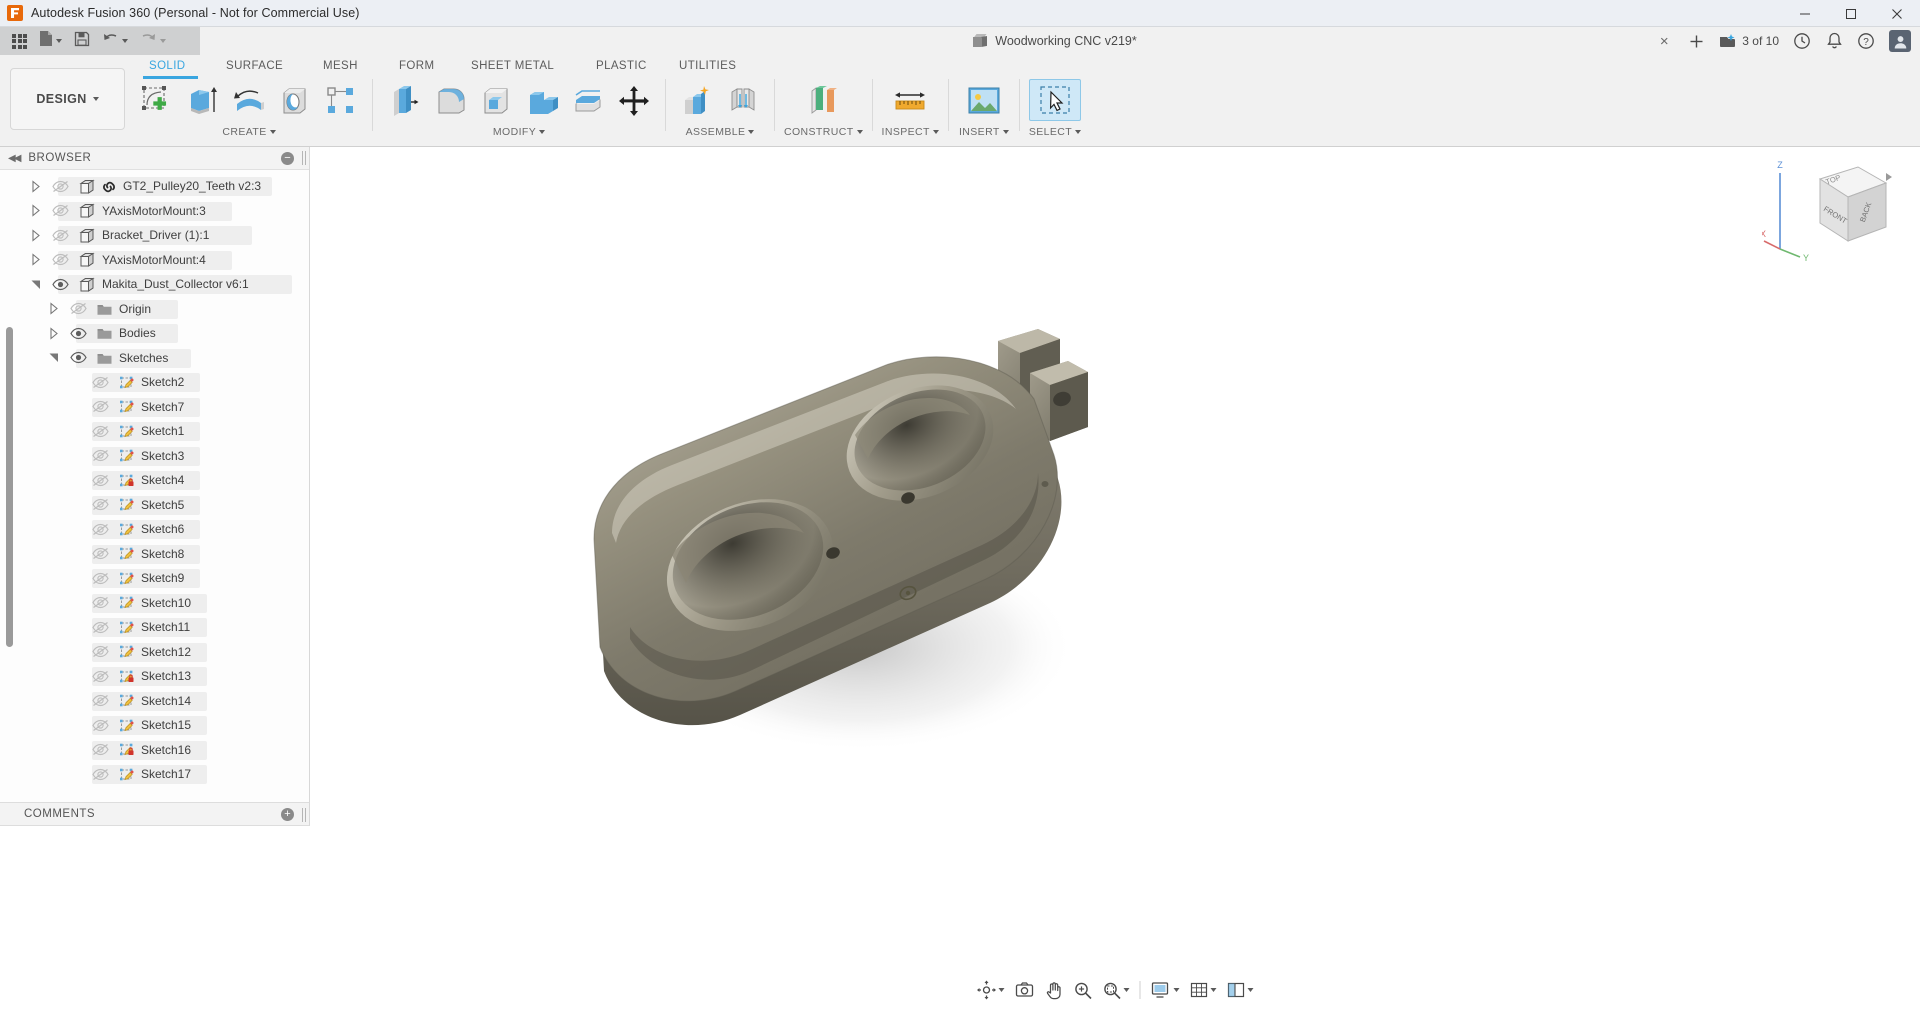  I want to click on job-status-button: 3 of 10, so click(1749, 41).